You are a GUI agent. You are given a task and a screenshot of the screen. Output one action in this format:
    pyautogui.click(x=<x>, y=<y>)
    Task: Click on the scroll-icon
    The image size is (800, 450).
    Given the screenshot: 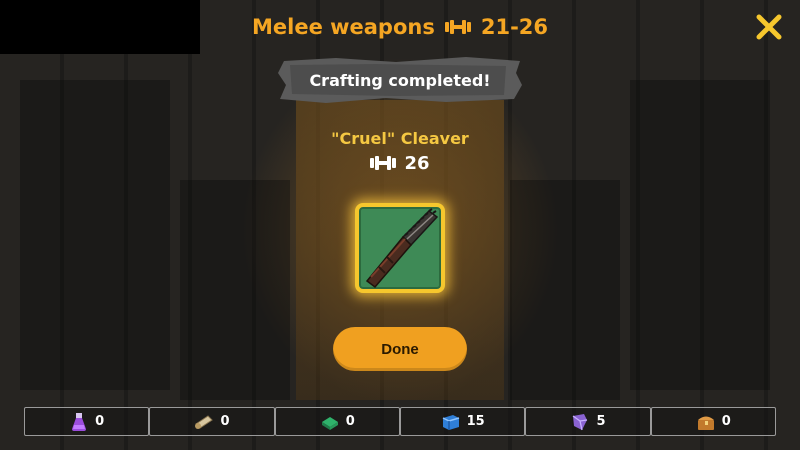 What is the action you would take?
    pyautogui.click(x=204, y=422)
    